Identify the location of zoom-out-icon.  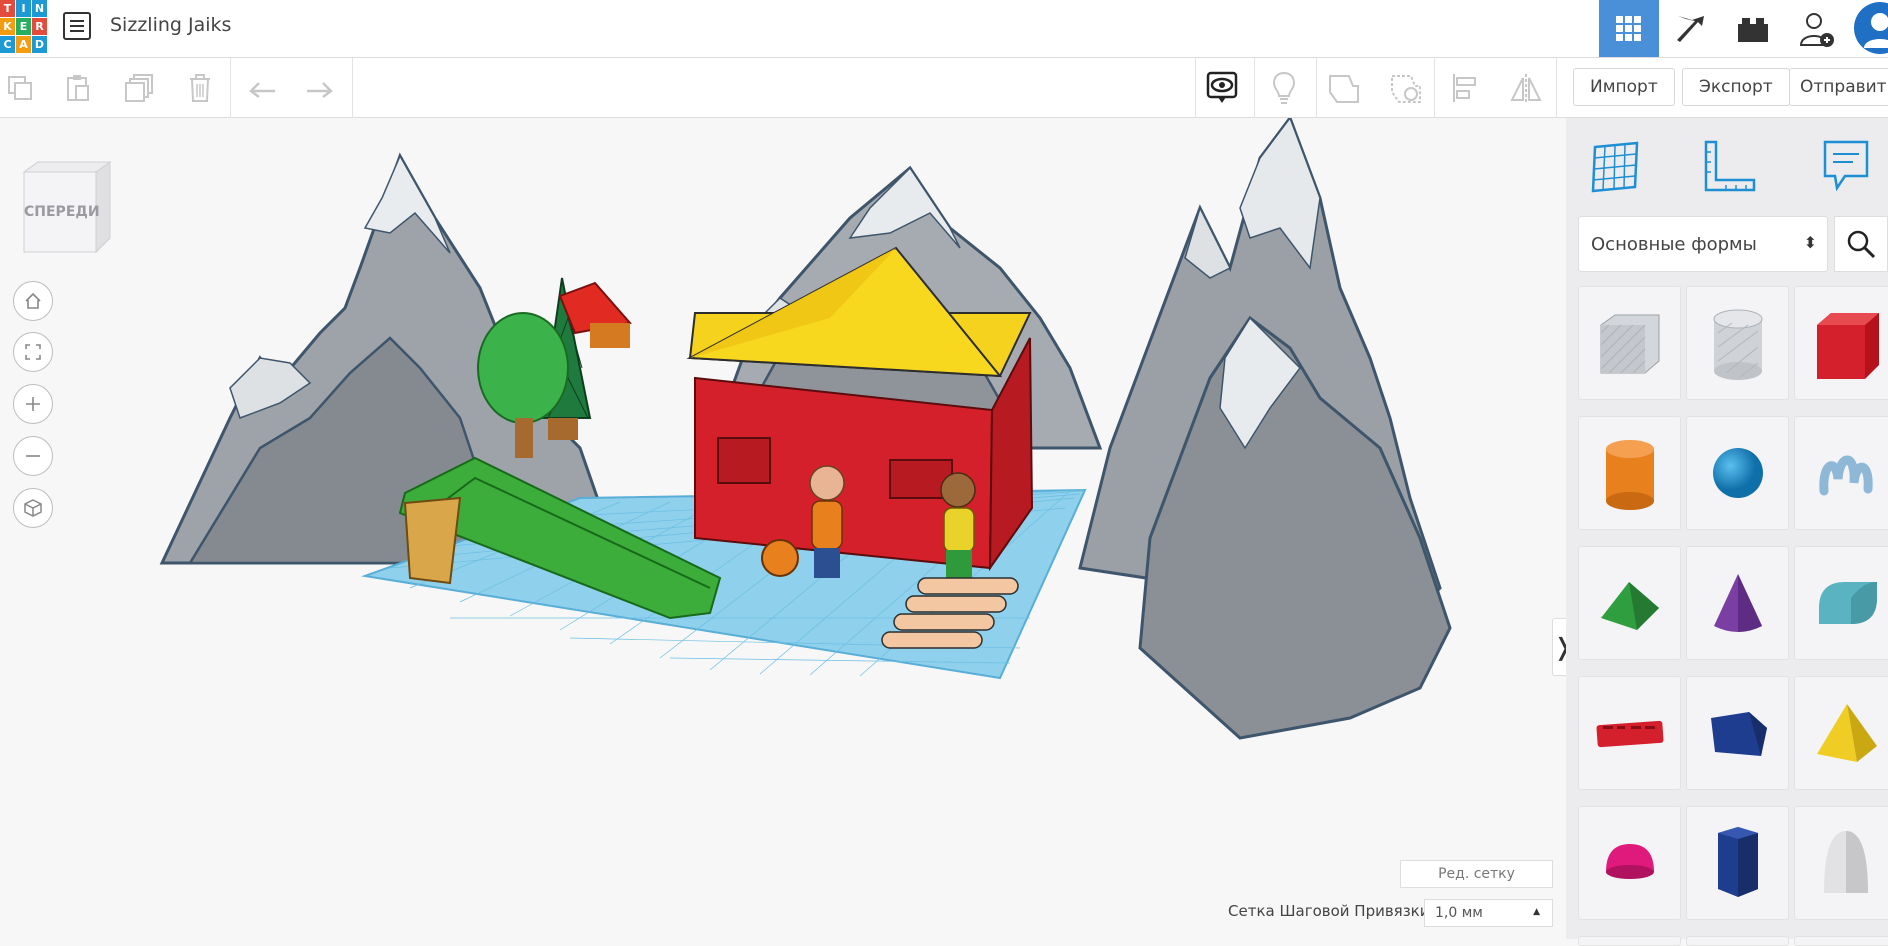
(33, 456).